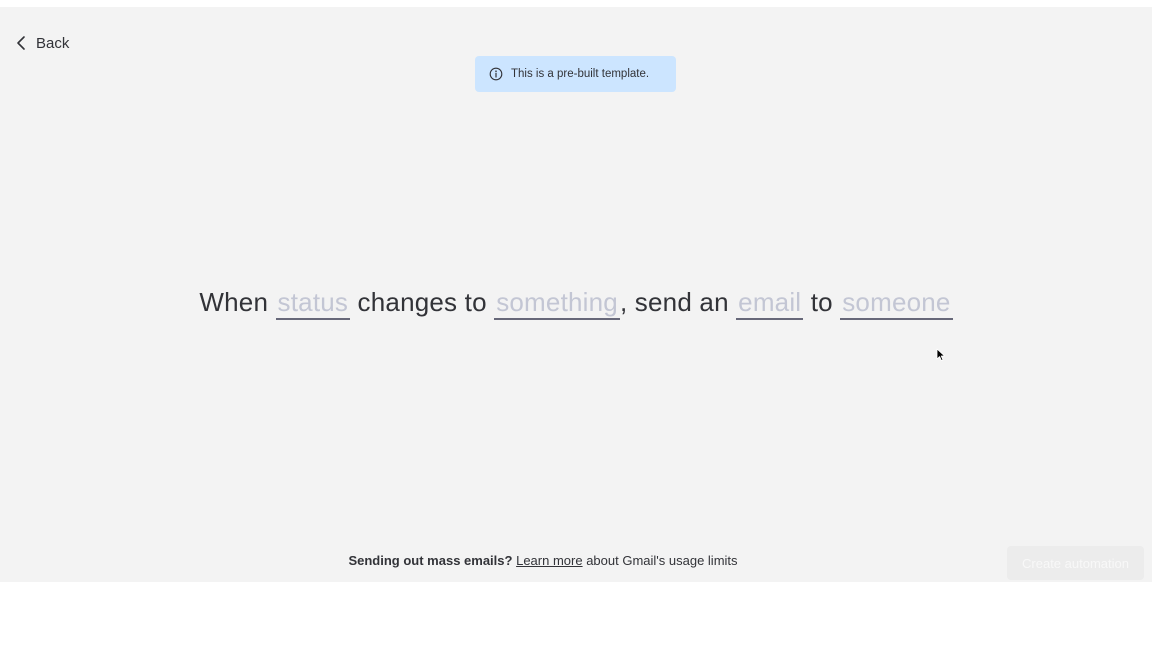 This screenshot has height=648, width=1152. What do you see at coordinates (896, 303) in the screenshot?
I see `recipient-selector: someone` at bounding box center [896, 303].